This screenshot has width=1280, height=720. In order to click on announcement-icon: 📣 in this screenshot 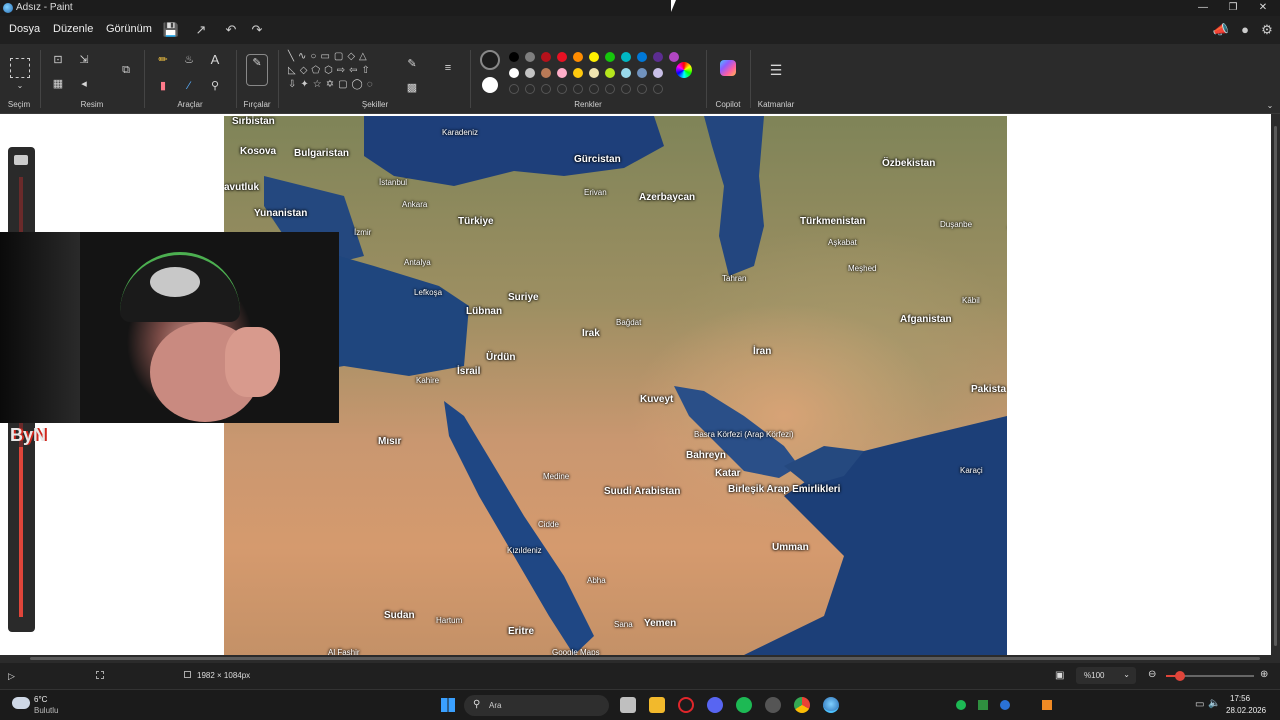, I will do `click(1221, 30)`.